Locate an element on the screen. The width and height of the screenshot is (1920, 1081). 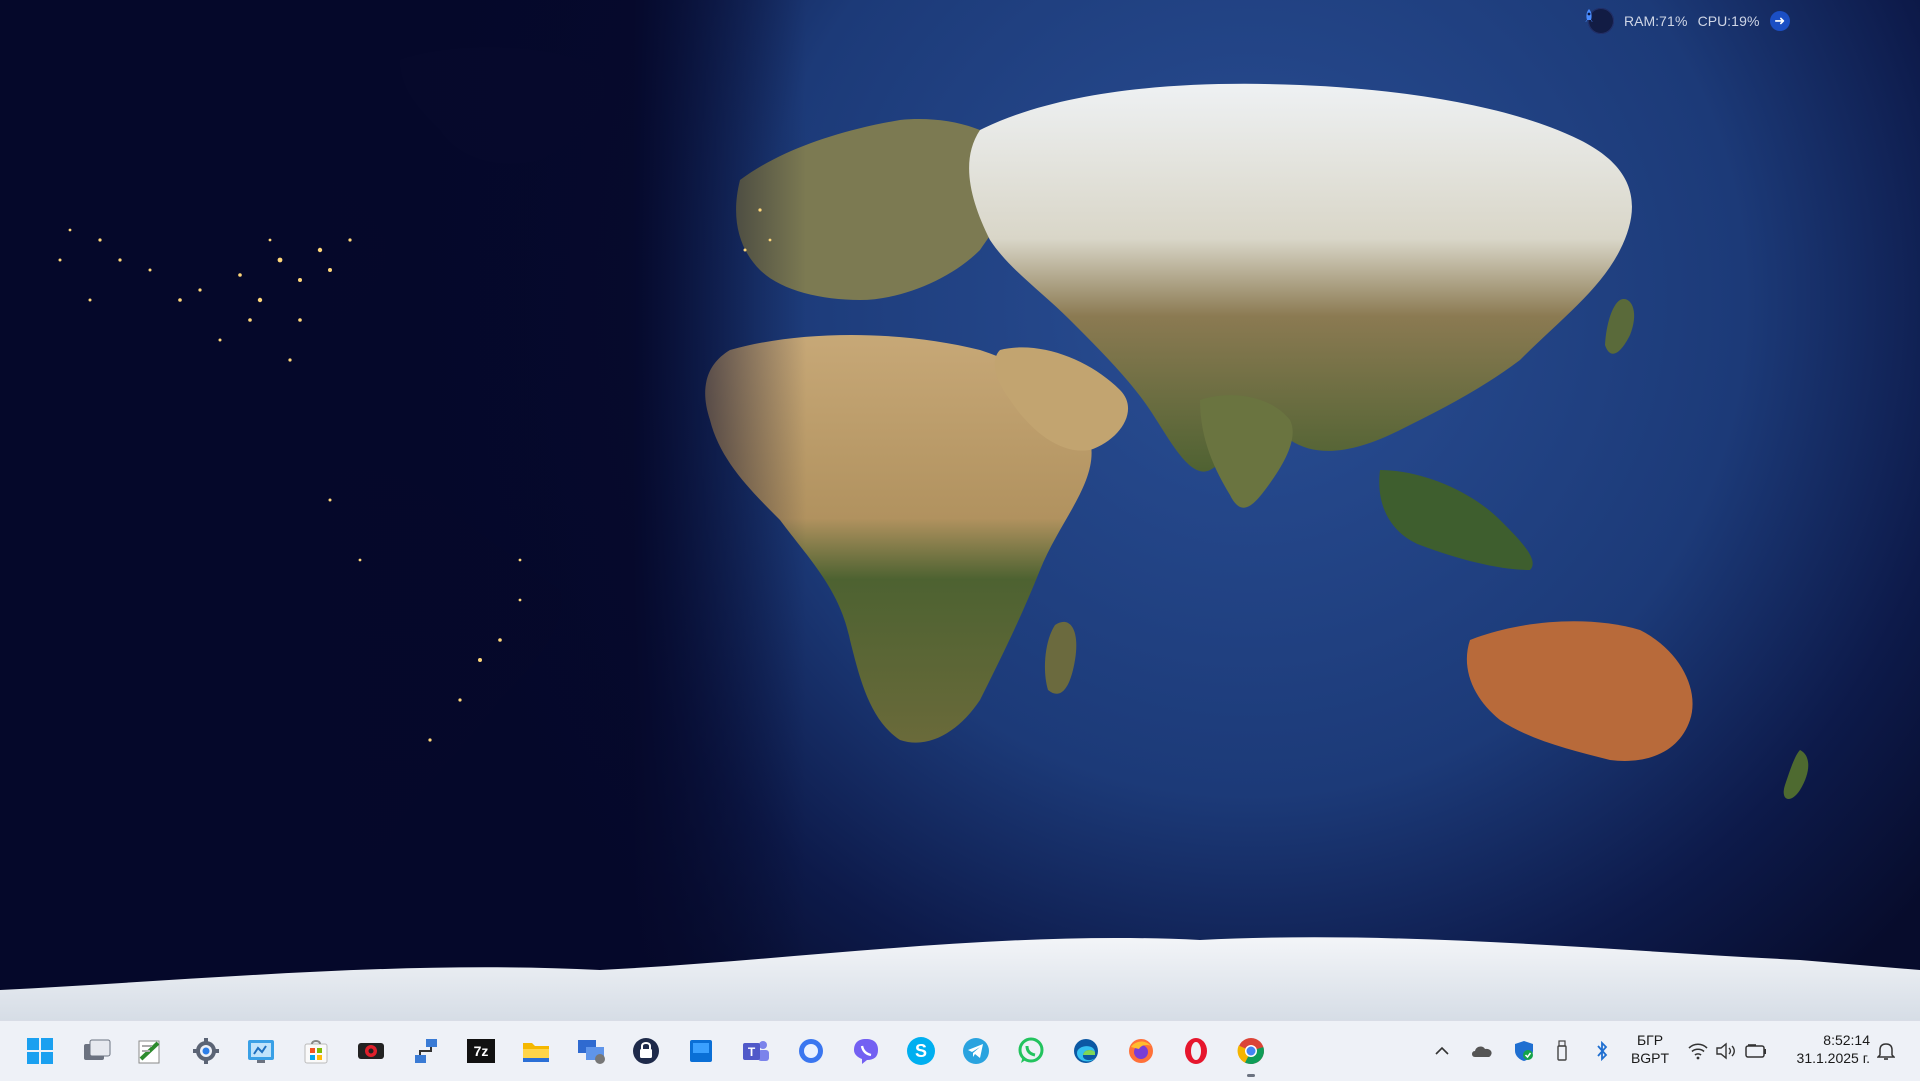
input-language-indicator: БГР BGPT is located at coordinates (1650, 1049).